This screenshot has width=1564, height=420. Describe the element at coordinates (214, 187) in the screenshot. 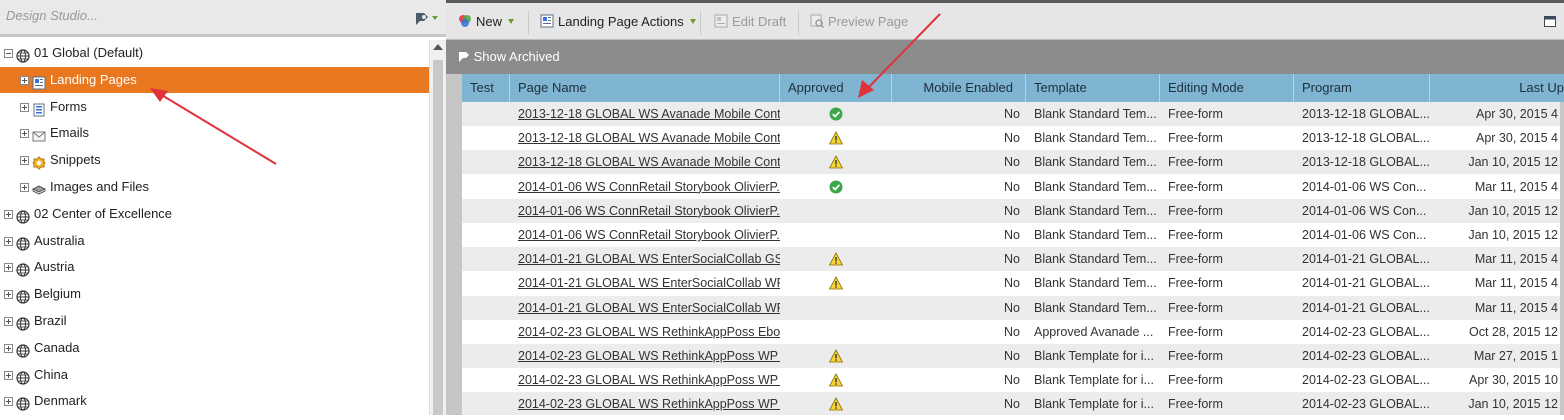

I see `tree-item-images-and-files: Images and Files` at that location.